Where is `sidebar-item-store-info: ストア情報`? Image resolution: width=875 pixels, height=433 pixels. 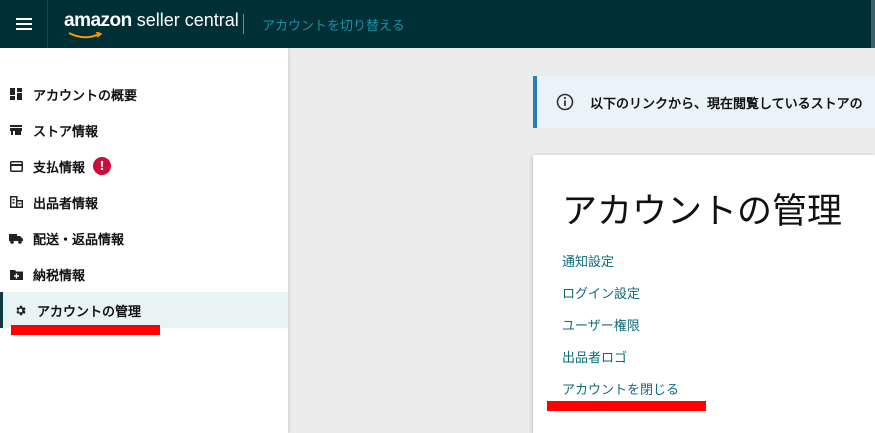 sidebar-item-store-info: ストア情報 is located at coordinates (144, 130).